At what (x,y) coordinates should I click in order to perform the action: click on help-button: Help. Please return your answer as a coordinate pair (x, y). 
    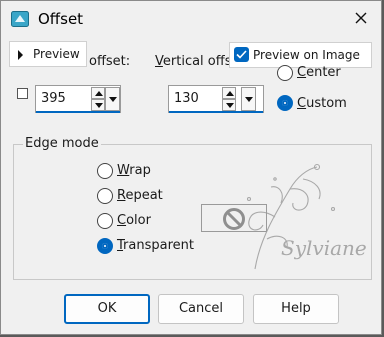
    Looking at the image, I should click on (296, 309).